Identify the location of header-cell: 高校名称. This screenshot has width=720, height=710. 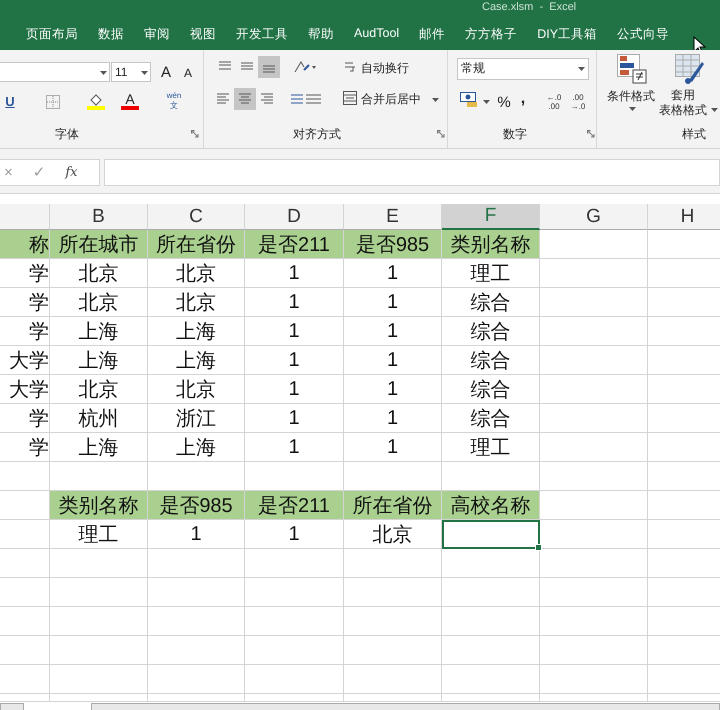
(491, 505).